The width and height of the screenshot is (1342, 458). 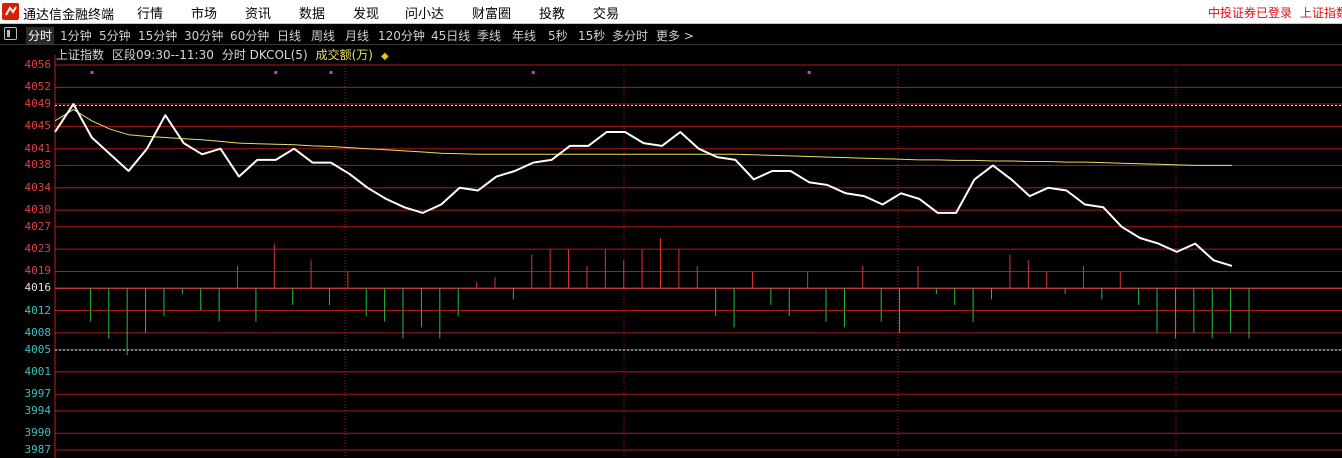 What do you see at coordinates (38, 410) in the screenshot?
I see `y-tick-label: 3994` at bounding box center [38, 410].